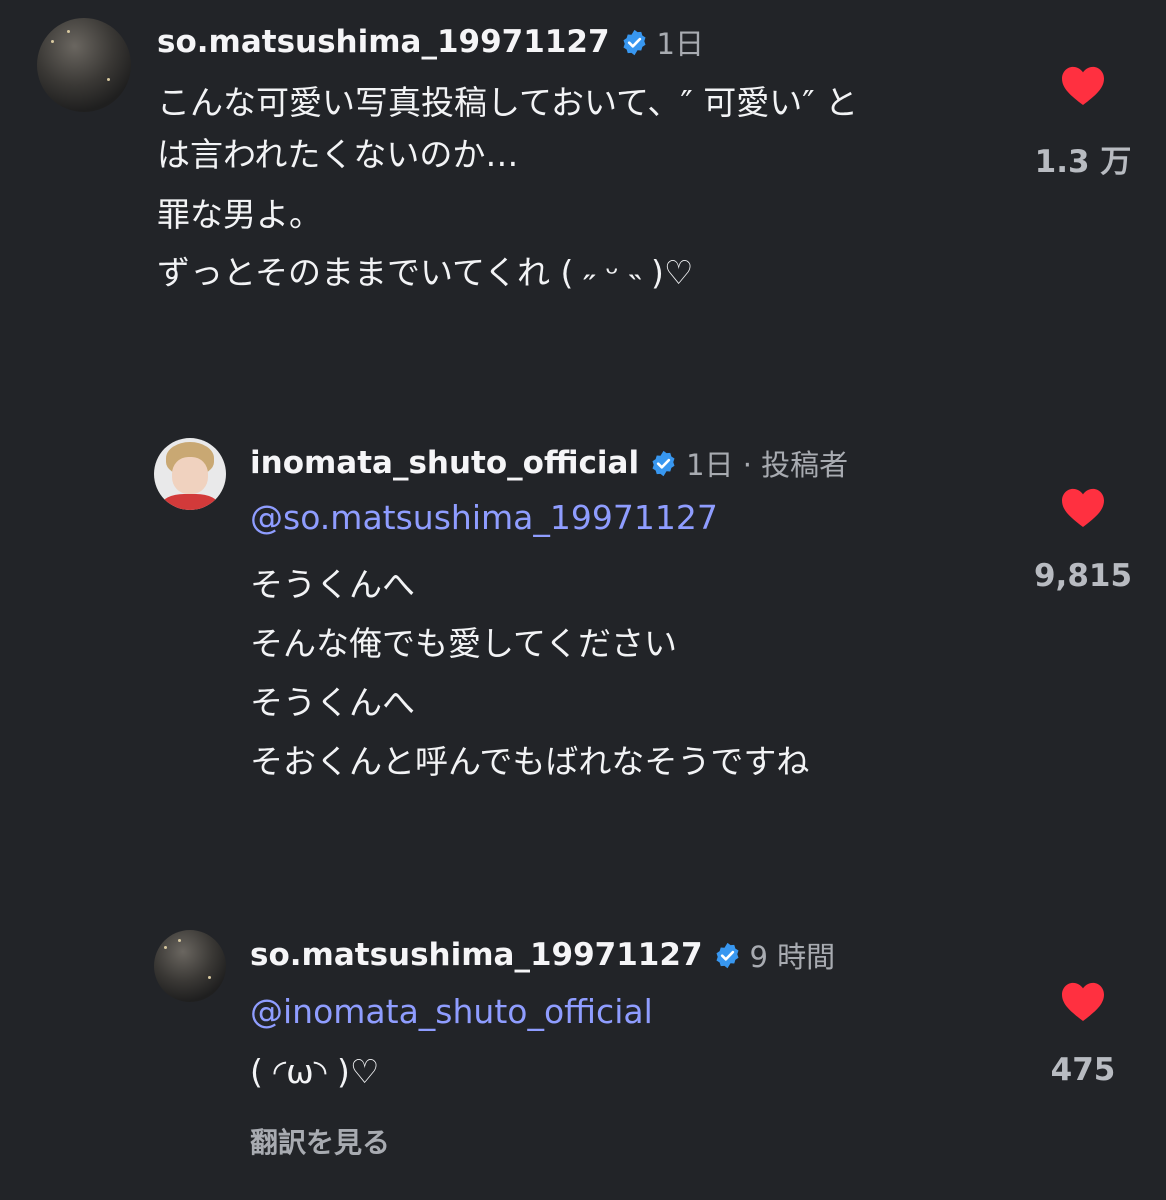 Image resolution: width=1166 pixels, height=1200 pixels. What do you see at coordinates (1083, 1034) in the screenshot?
I see `like-control: 475` at bounding box center [1083, 1034].